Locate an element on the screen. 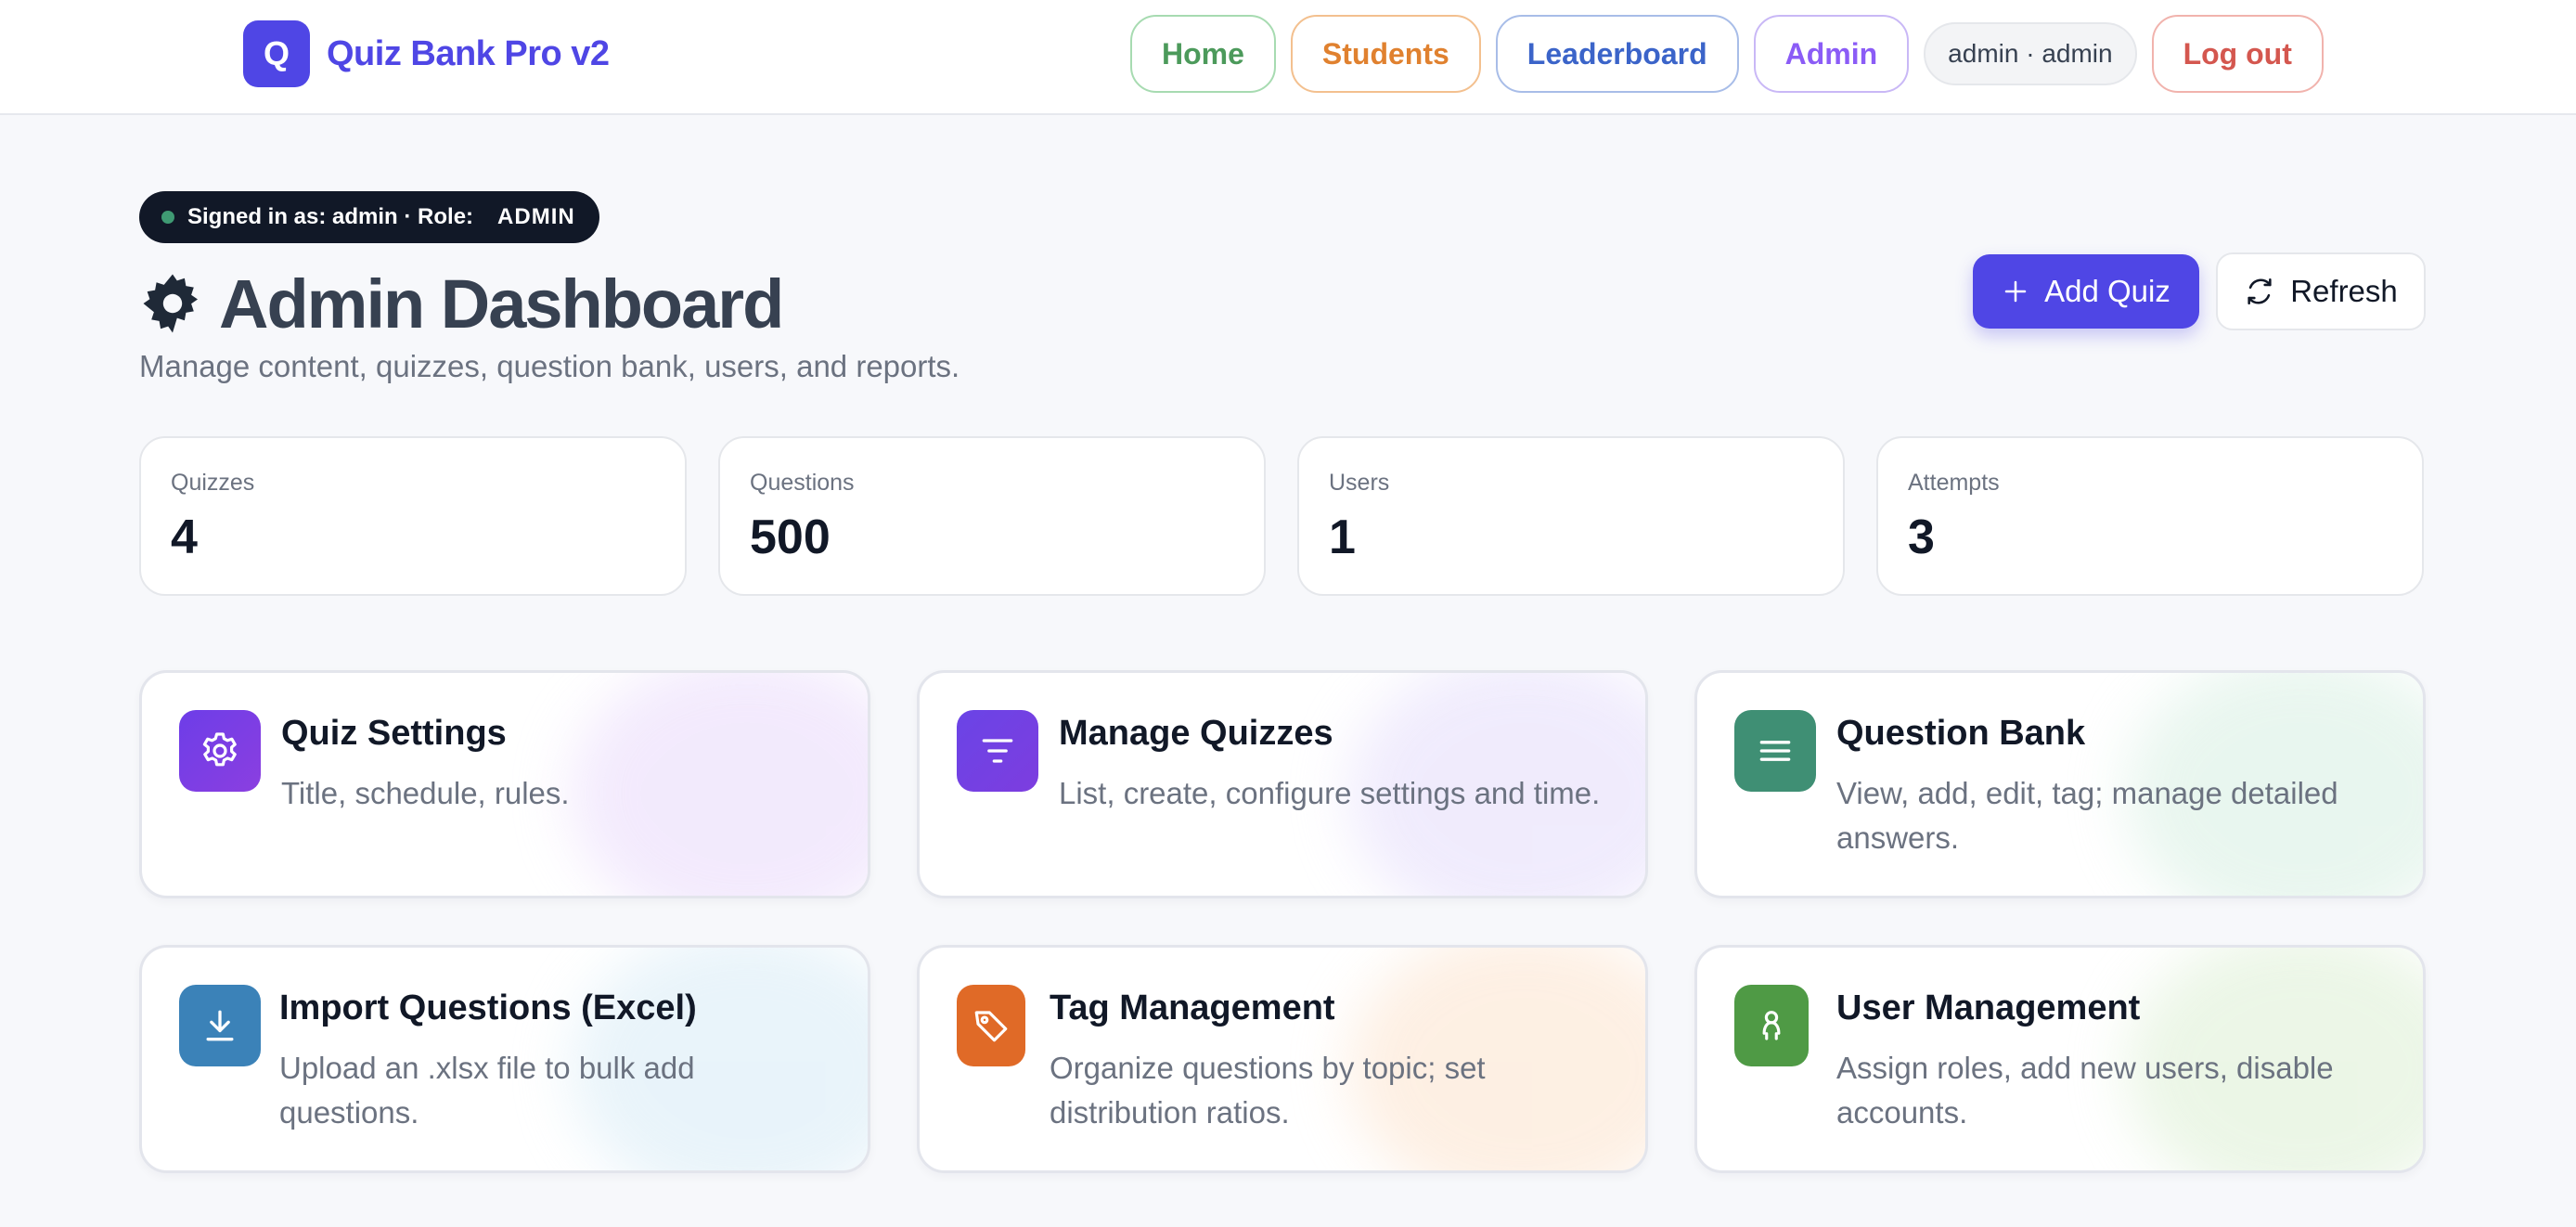 The width and height of the screenshot is (2576, 1227). status-dot-icon is located at coordinates (168, 217).